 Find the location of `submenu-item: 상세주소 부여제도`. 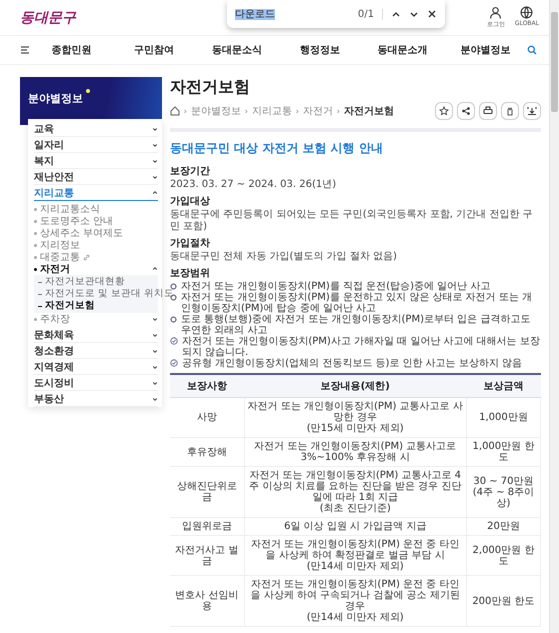

submenu-item: 상세주소 부여제도 is located at coordinates (96, 233).